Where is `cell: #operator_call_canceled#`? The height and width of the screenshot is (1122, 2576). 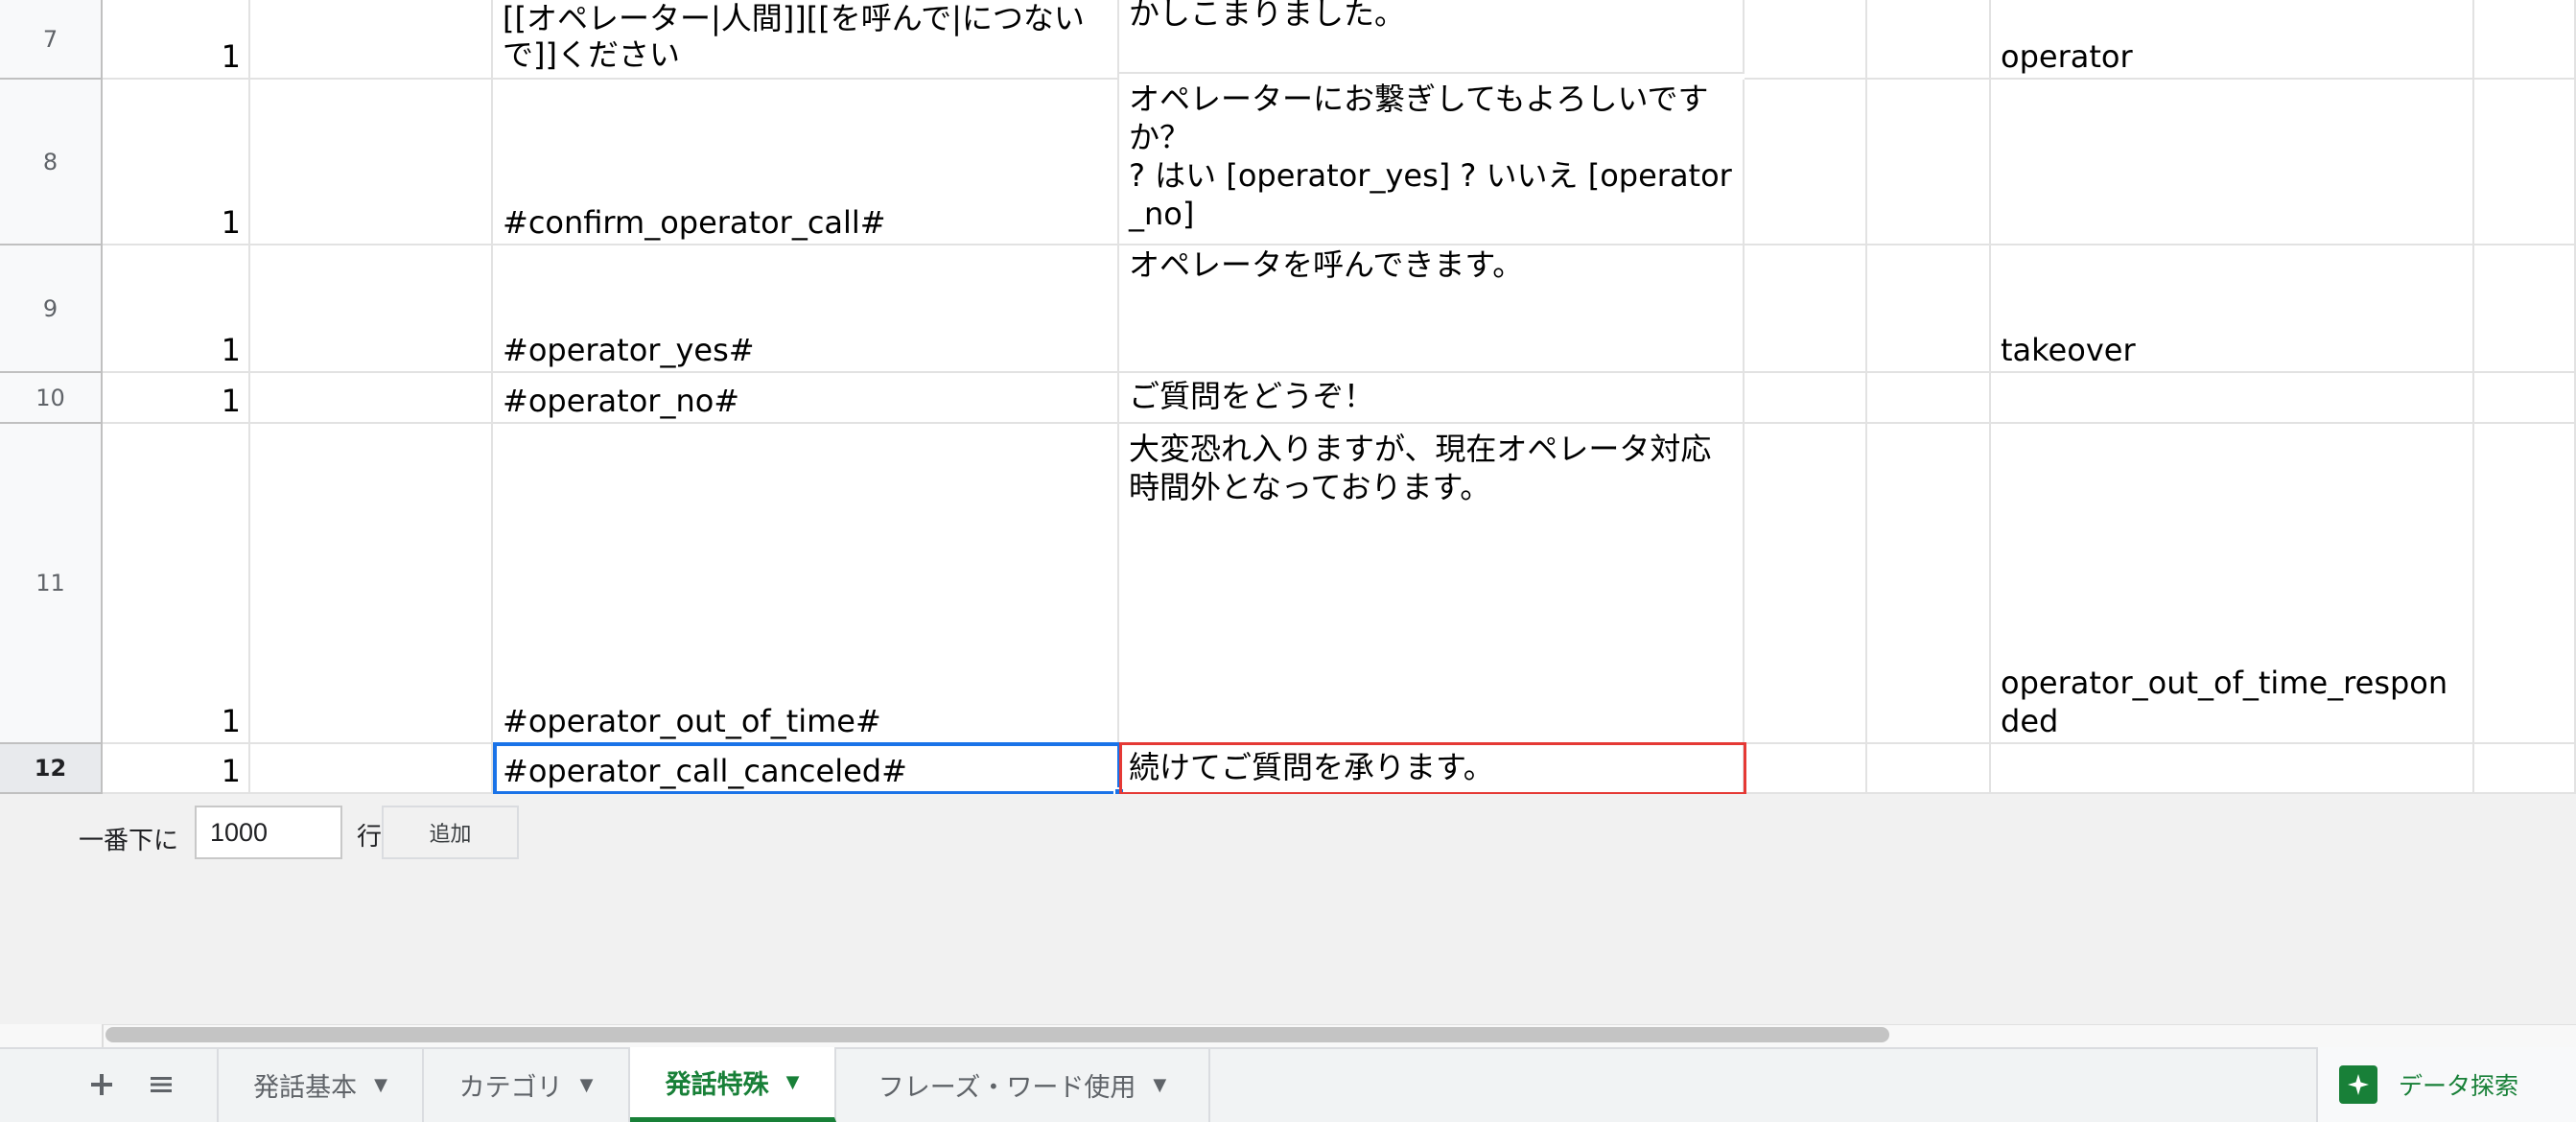 cell: #operator_call_canceled# is located at coordinates (806, 769).